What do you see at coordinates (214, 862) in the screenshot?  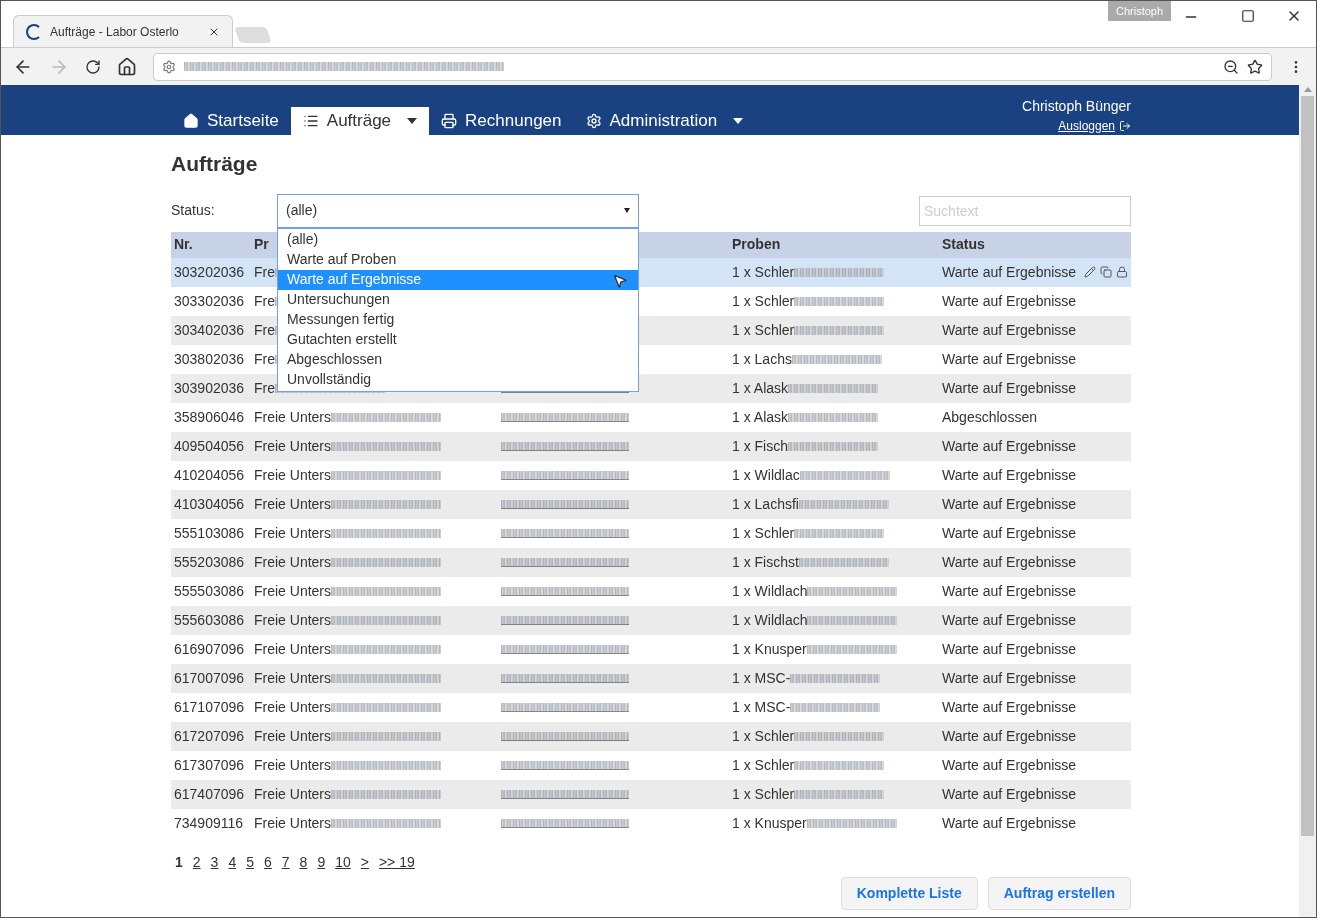 I see `page-link: 3` at bounding box center [214, 862].